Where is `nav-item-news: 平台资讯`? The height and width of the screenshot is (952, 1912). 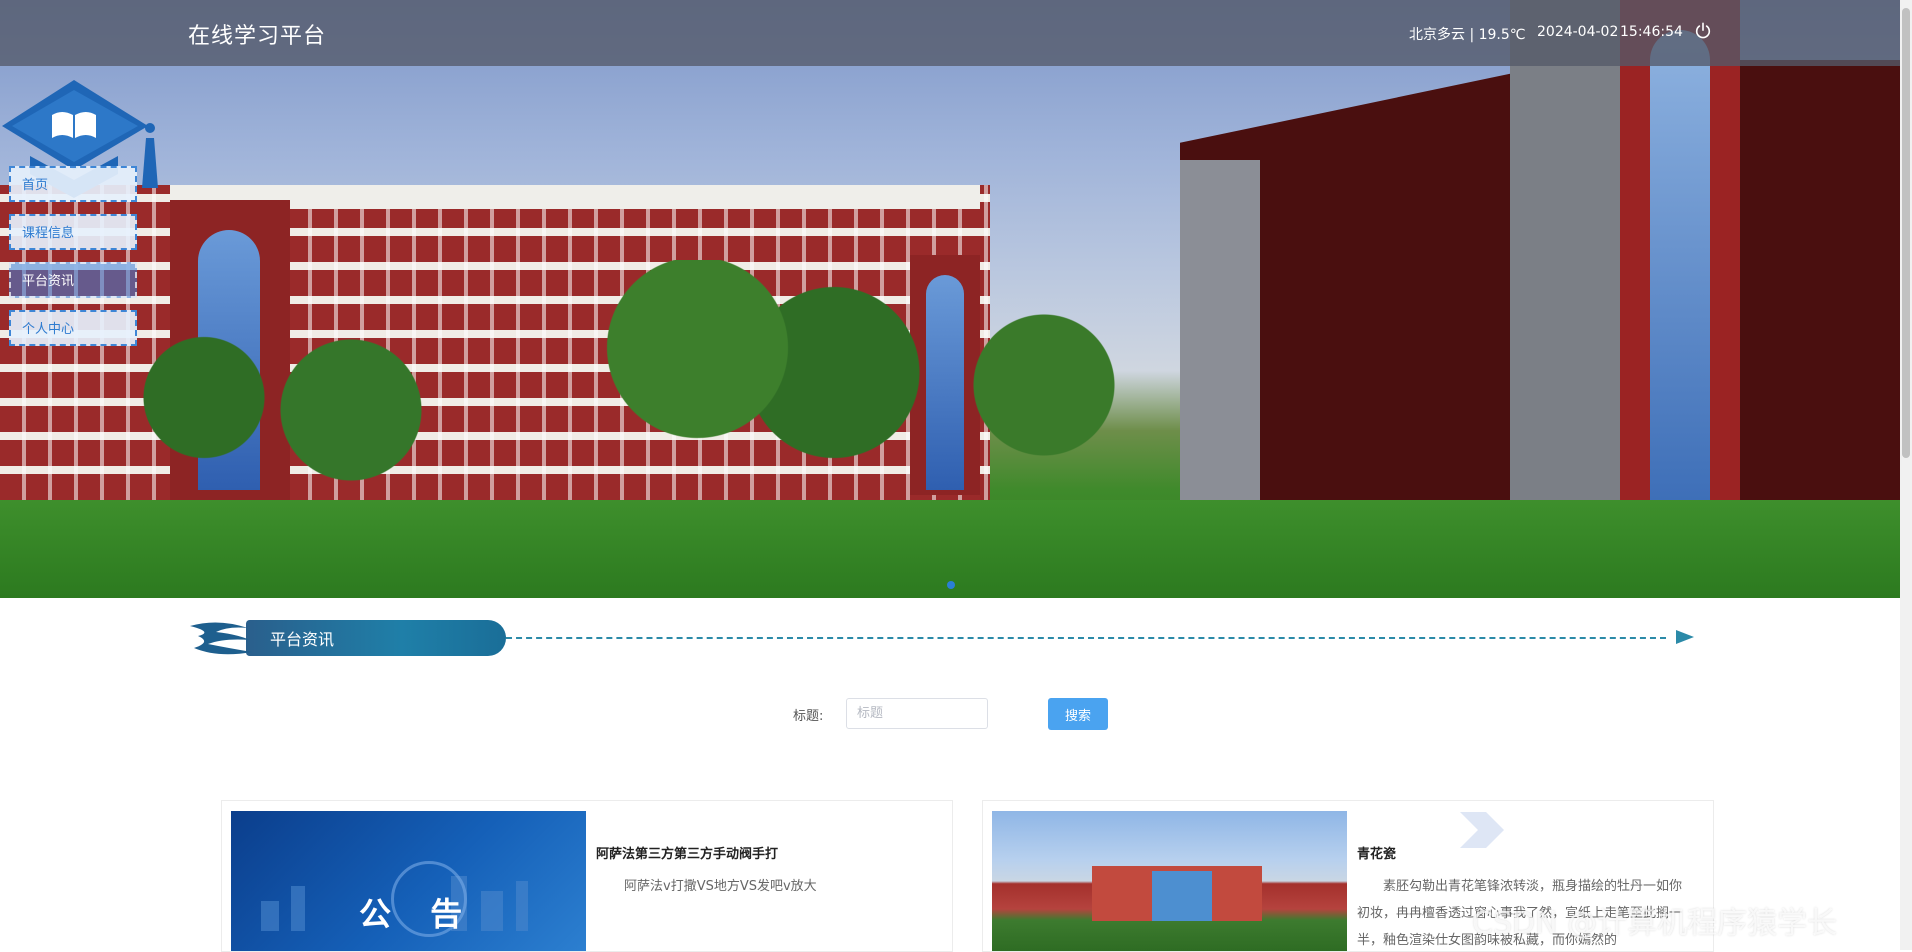
nav-item-news: 平台资讯 is located at coordinates (73, 280).